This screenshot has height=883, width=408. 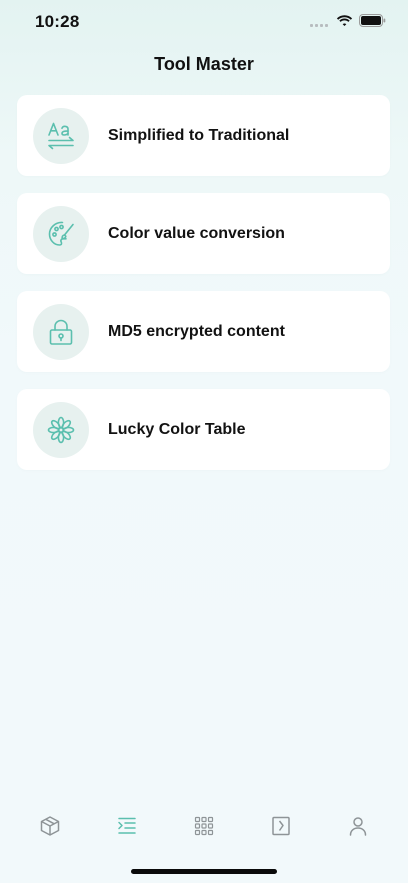 I want to click on tool-md5-encrypted-content: MD5 encrypted content, so click(x=203, y=331).